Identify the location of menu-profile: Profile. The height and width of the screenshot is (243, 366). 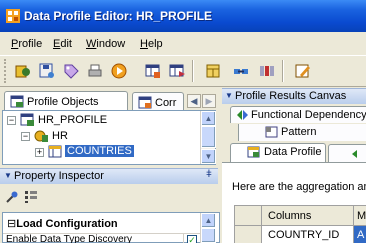
(26, 44).